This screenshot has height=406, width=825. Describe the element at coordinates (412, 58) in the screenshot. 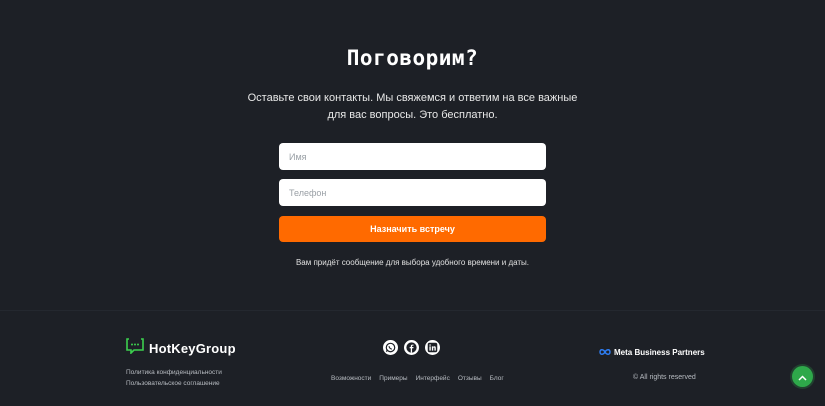

I see `contact-title: Поговорим?` at that location.